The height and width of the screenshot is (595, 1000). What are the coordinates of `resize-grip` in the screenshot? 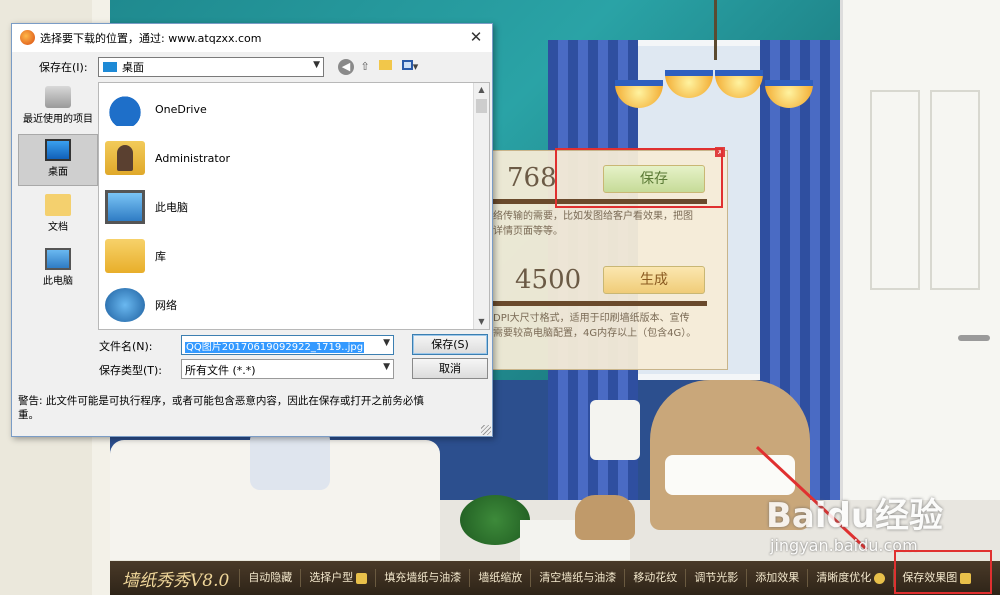 It's located at (486, 430).